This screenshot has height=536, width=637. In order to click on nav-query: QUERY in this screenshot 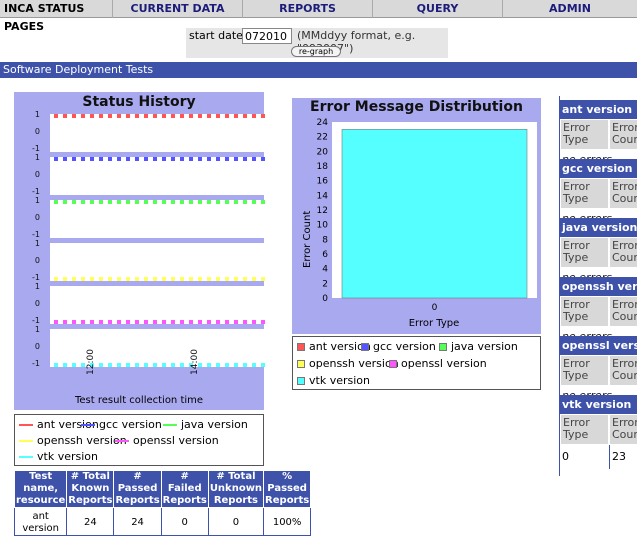, I will do `click(438, 9)`.